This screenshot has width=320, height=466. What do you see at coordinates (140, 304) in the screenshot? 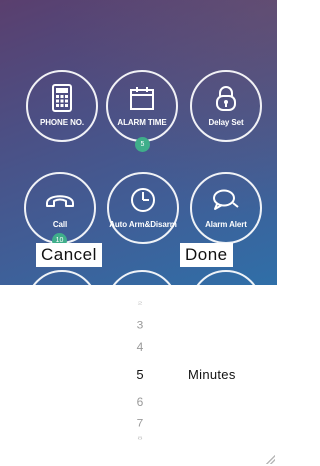
I see `picker-option: 2` at bounding box center [140, 304].